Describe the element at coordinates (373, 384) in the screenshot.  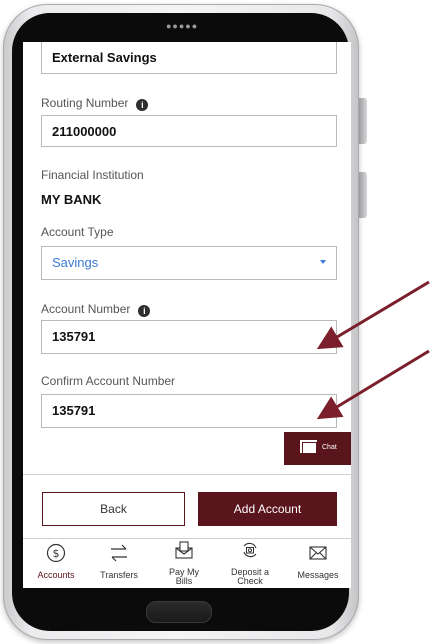
I see `arrow-to-confirm-account` at that location.